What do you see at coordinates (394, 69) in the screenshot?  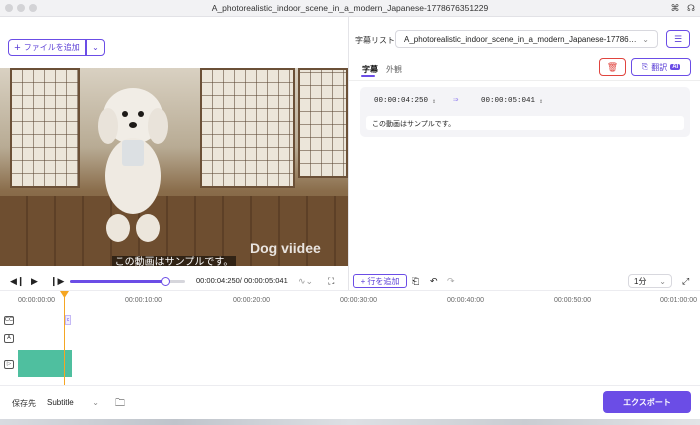 I see `tab-appearance: 外観` at bounding box center [394, 69].